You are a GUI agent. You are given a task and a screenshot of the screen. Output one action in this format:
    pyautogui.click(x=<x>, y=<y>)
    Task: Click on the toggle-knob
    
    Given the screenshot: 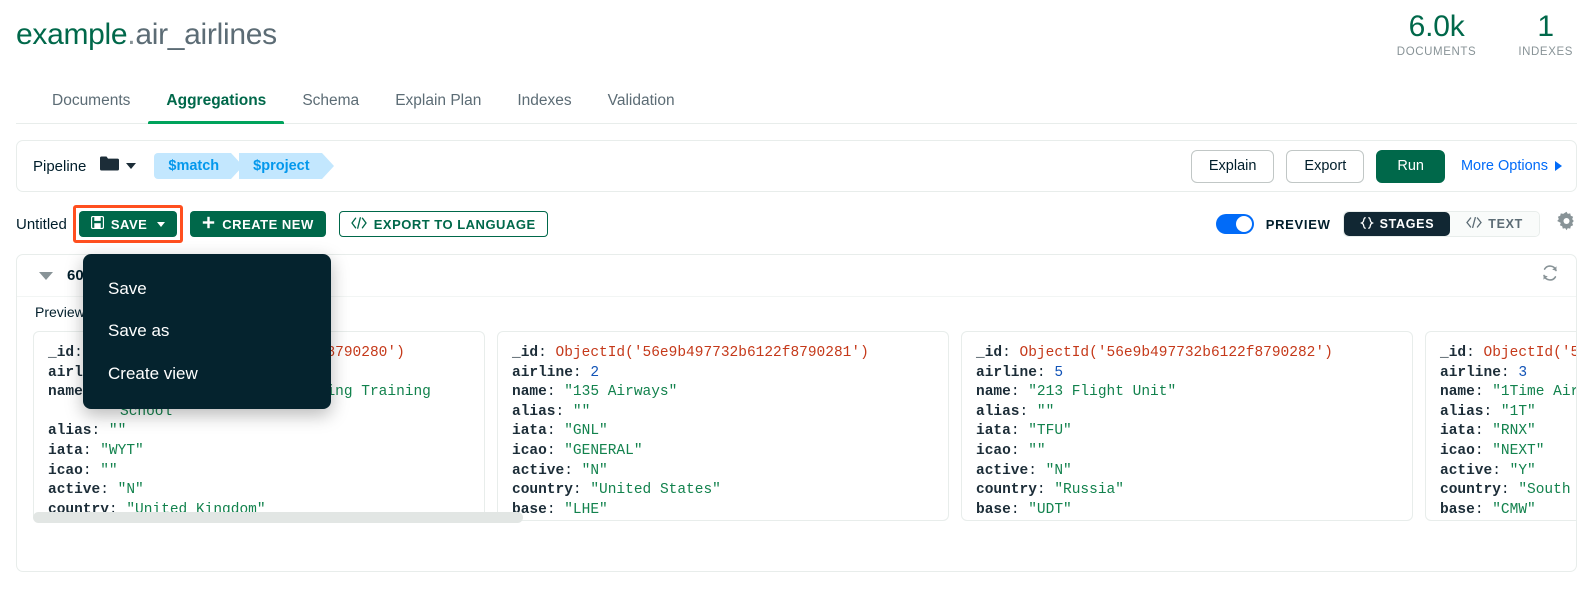 What is the action you would take?
    pyautogui.click(x=1243, y=224)
    